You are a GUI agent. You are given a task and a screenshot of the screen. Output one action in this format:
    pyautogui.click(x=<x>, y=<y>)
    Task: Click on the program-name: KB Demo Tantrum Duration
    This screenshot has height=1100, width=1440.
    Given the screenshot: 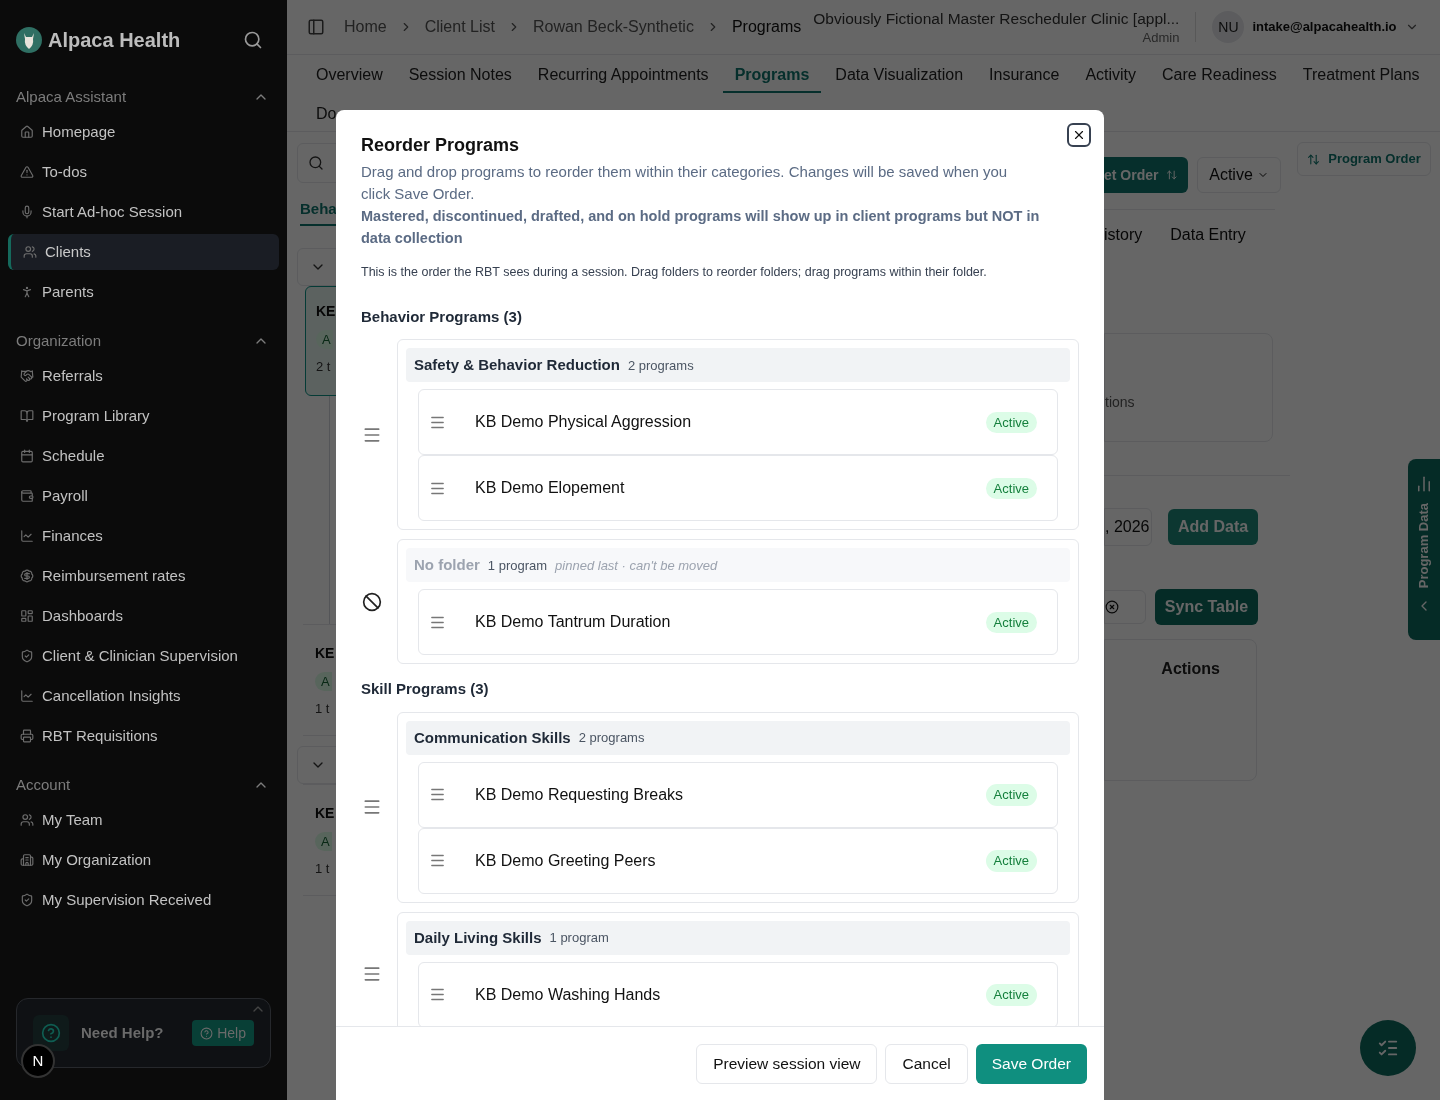 What is the action you would take?
    pyautogui.click(x=573, y=622)
    